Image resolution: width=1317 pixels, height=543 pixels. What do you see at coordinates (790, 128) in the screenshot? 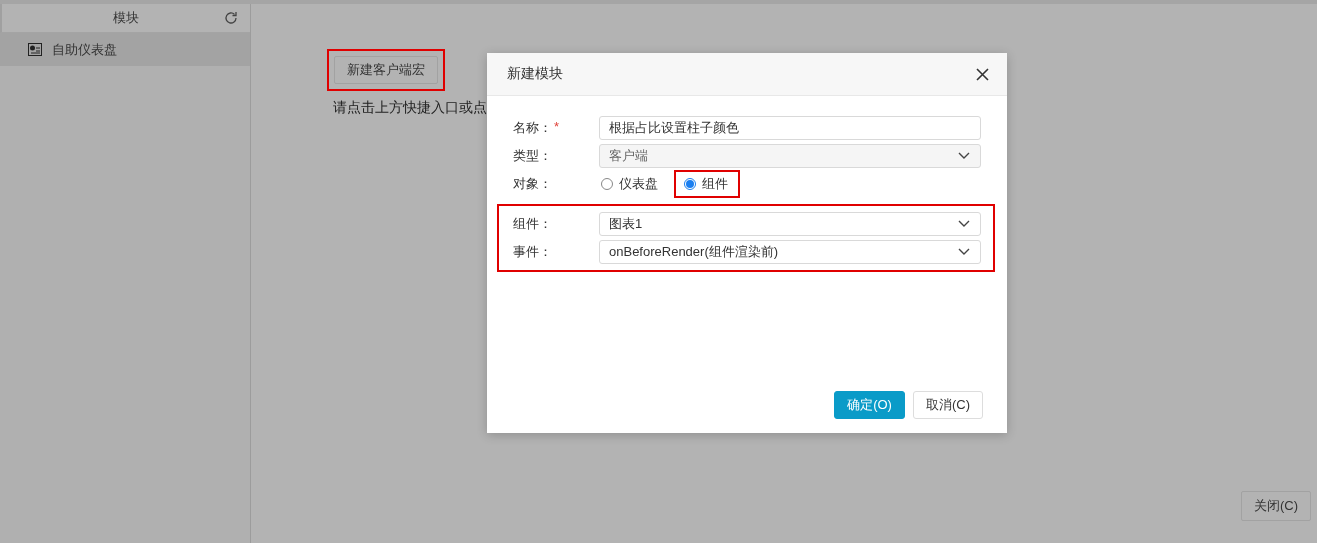
I see `name-field: 根据占比设置柱子颜色` at bounding box center [790, 128].